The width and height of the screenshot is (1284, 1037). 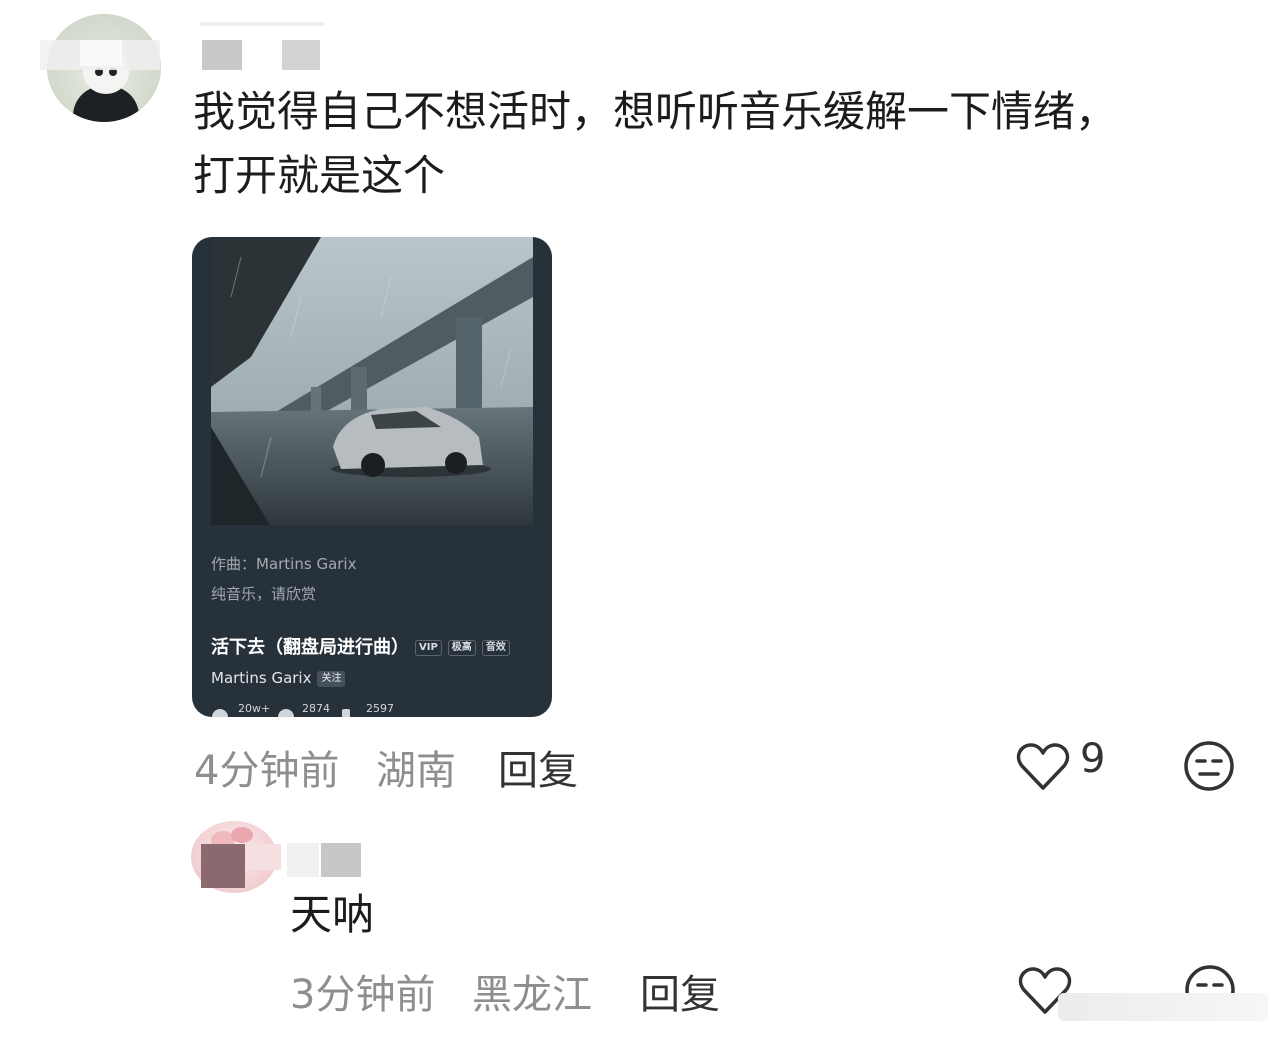 I want to click on comment-text: 我觉得自己不想活时，想听听音乐缓解一下情绪， 打开就是这个, so click(x=693, y=144).